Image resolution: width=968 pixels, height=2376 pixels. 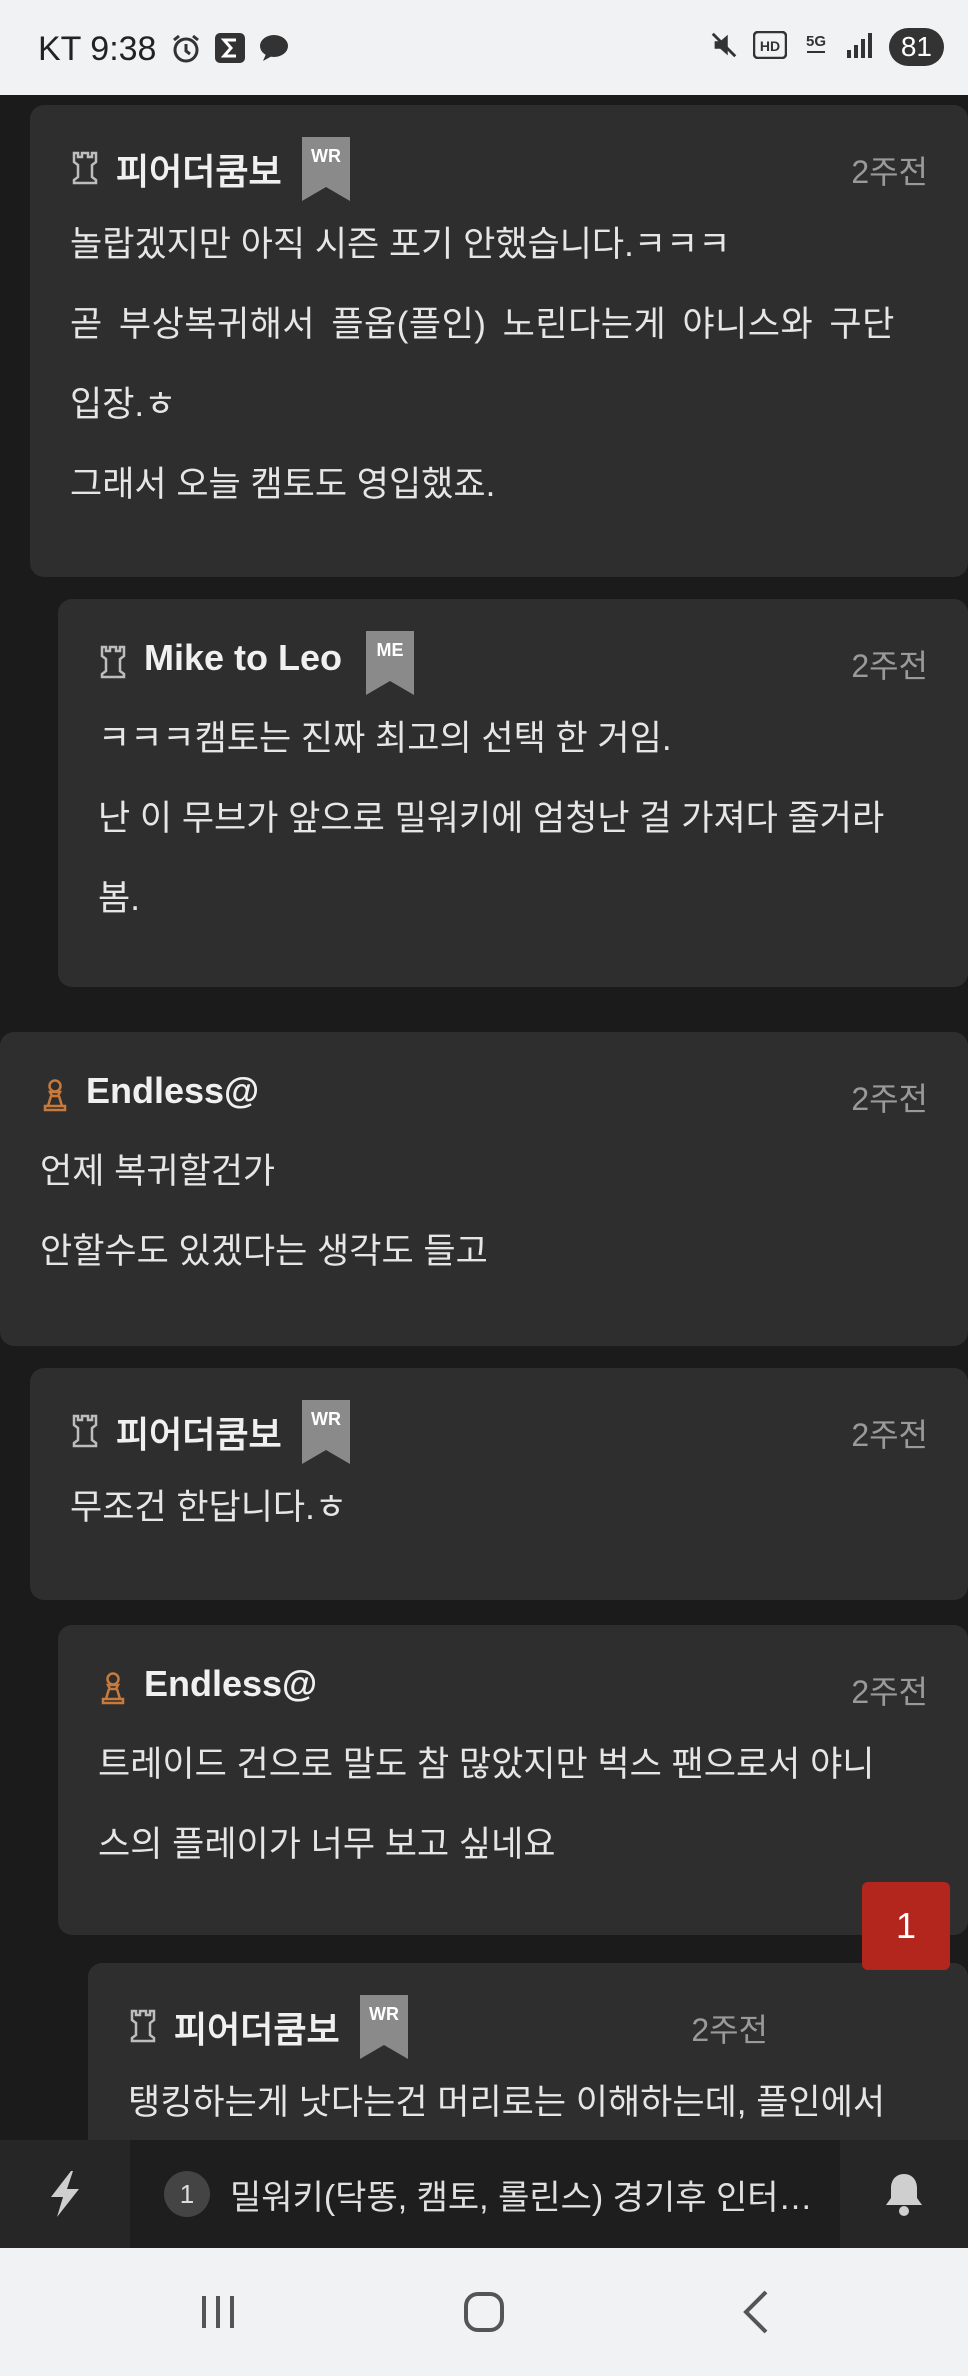 I want to click on bell-icon, so click(x=904, y=2194).